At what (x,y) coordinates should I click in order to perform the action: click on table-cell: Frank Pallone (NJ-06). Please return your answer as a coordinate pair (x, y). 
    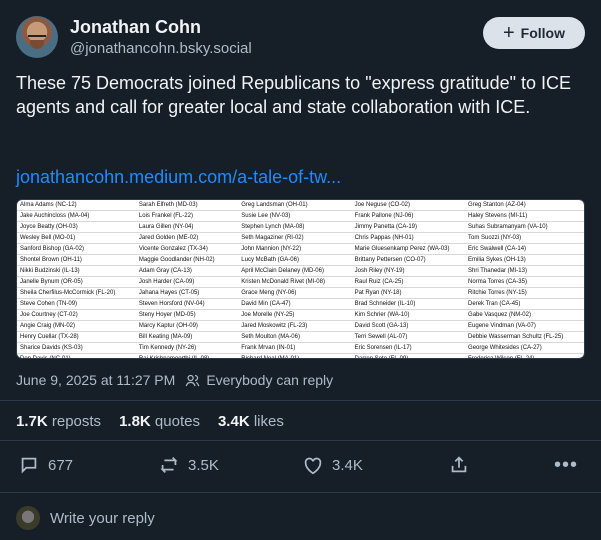
    Looking at the image, I should click on (408, 216).